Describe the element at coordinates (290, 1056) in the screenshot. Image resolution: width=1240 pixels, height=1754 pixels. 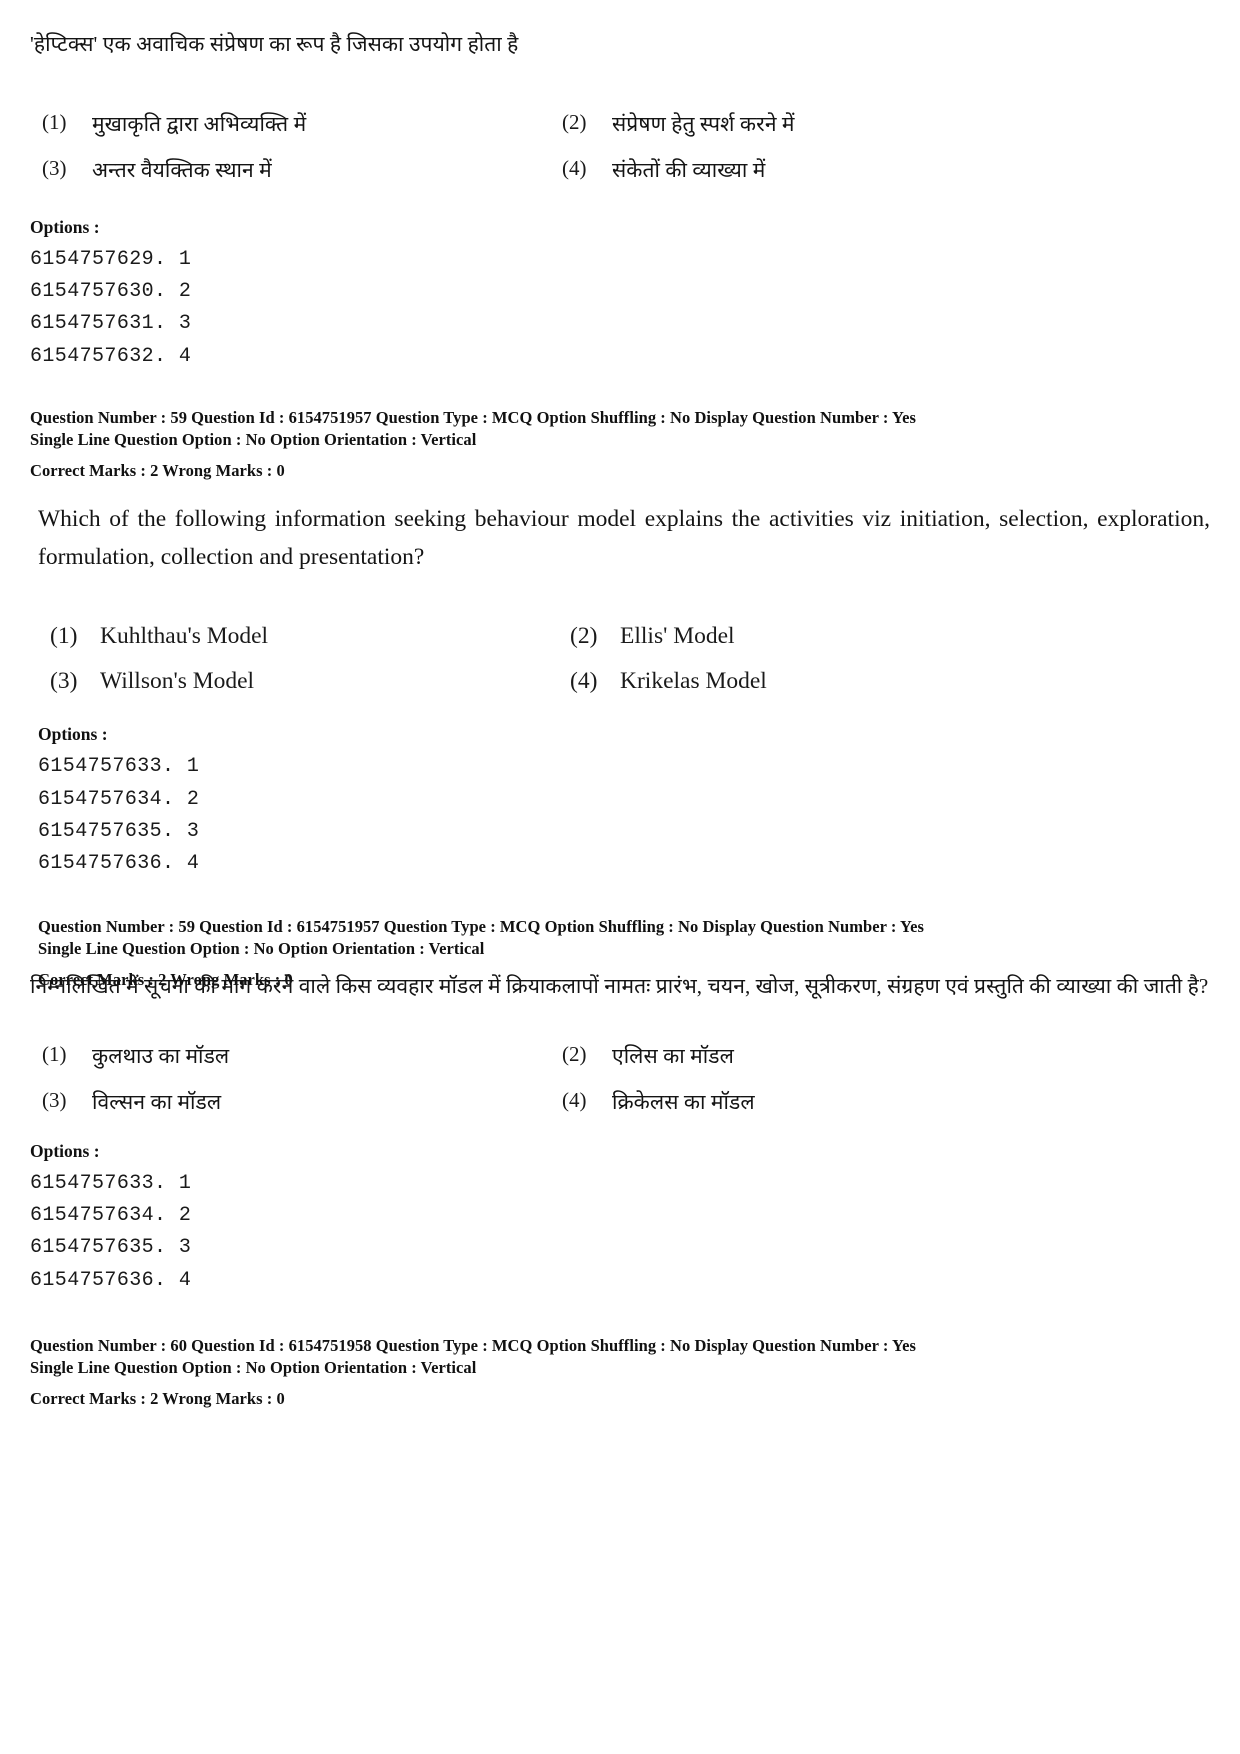
I see `option-1: (1) कुलथाउ का मॉडल` at that location.